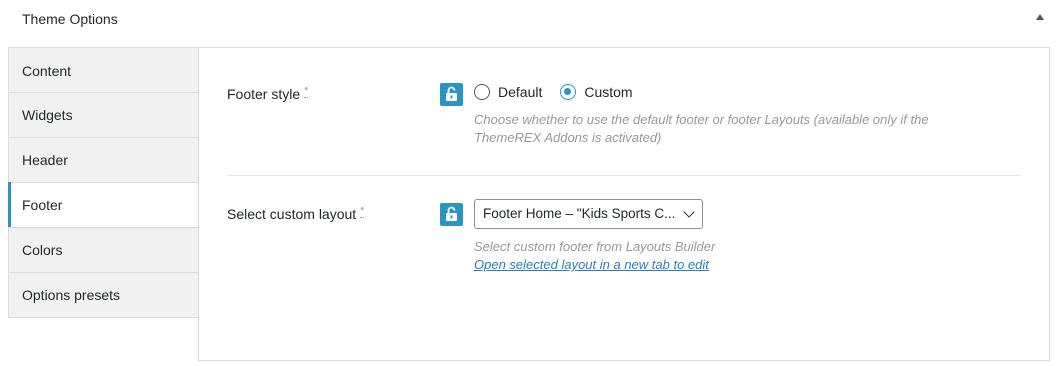 The image size is (1057, 366). Describe the element at coordinates (45, 160) in the screenshot. I see `tab-label: Header` at that location.